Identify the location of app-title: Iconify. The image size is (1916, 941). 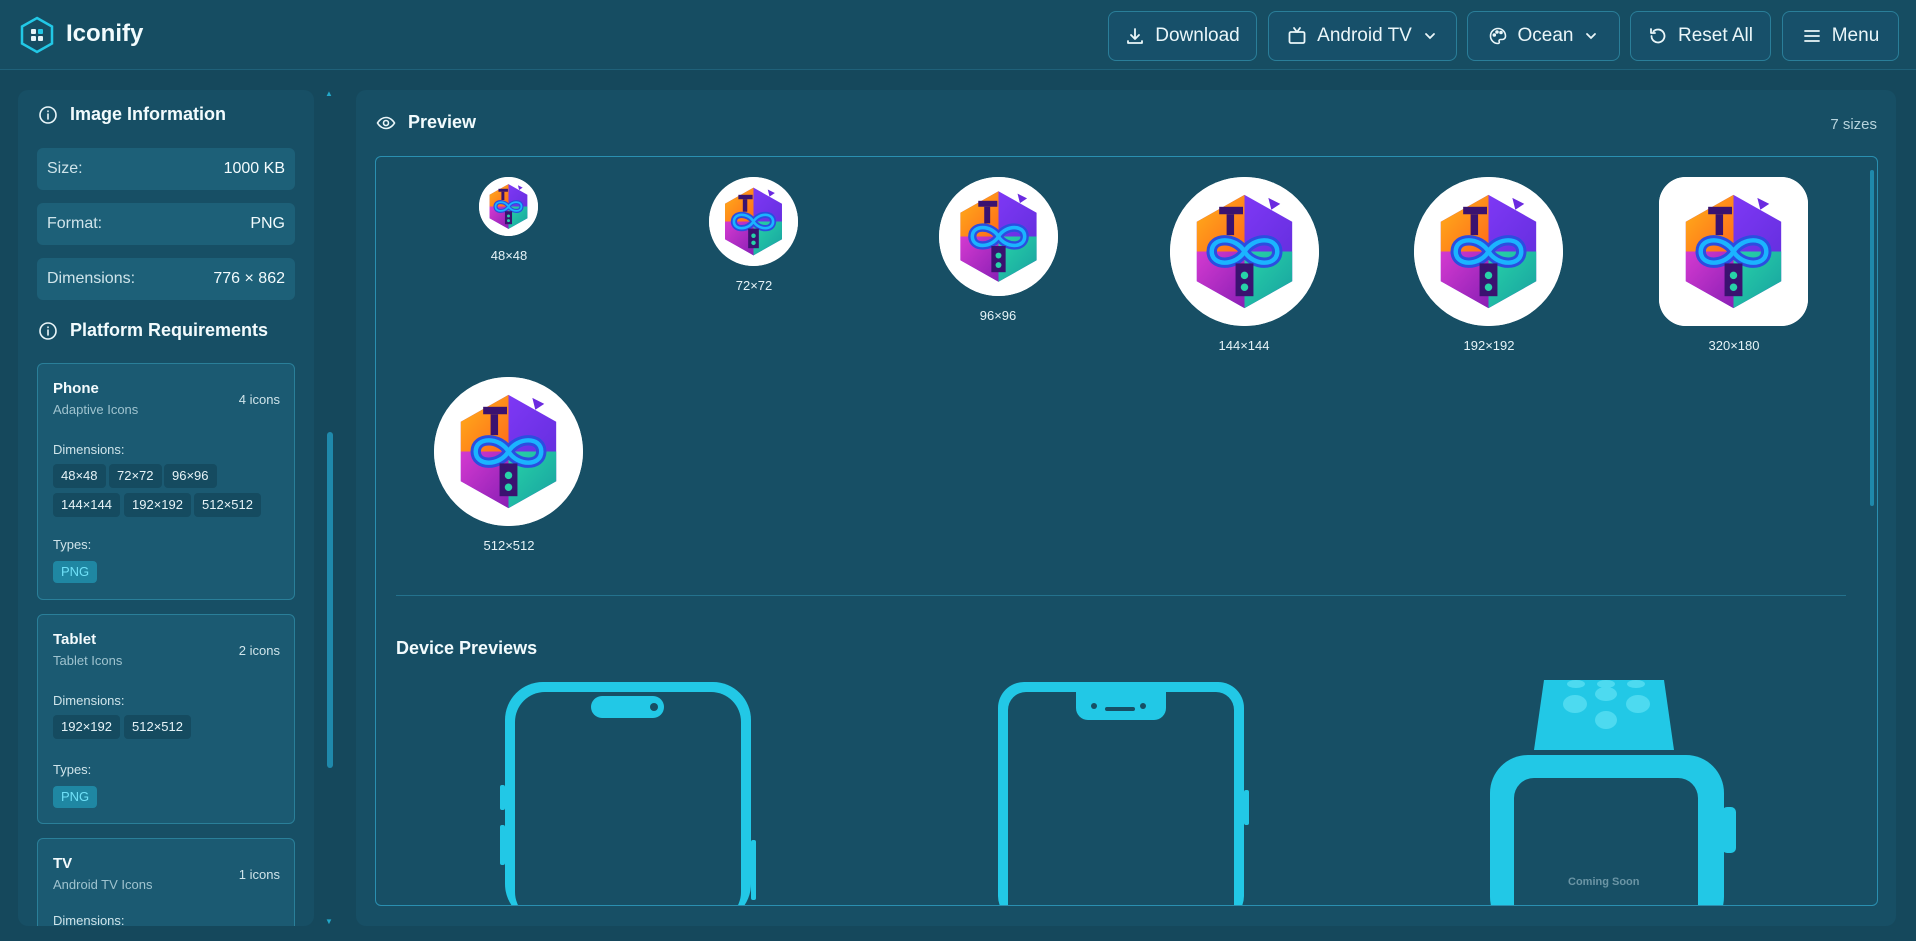
(105, 33).